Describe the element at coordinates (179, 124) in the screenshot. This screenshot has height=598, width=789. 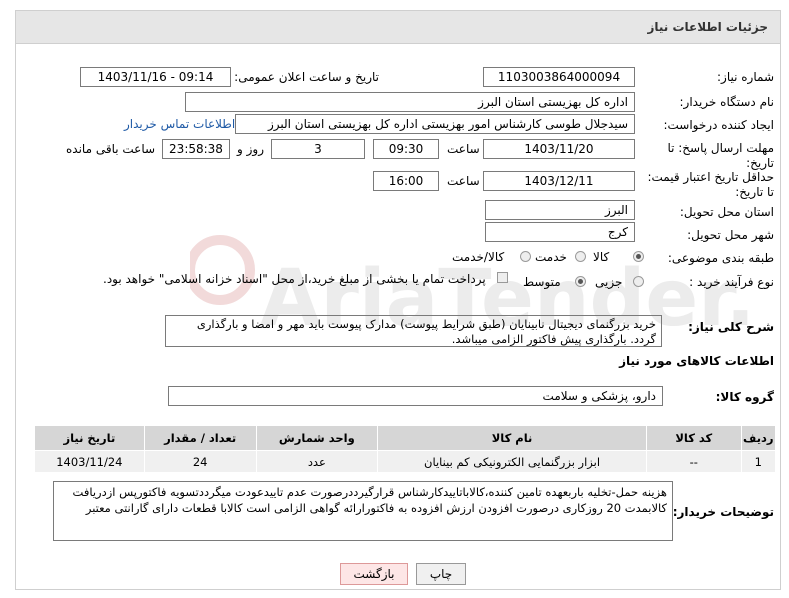
I see `contact-info-link: اطلاعات تماس خریدار` at that location.